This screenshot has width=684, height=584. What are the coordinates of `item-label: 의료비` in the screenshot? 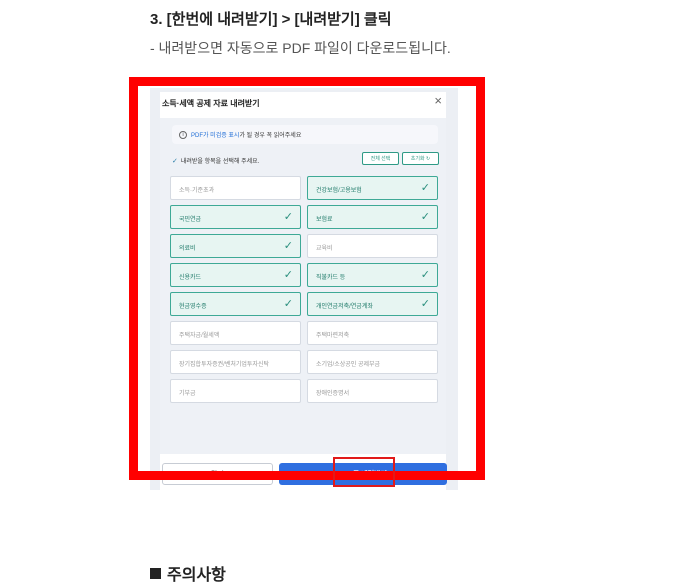 It's located at (187, 249).